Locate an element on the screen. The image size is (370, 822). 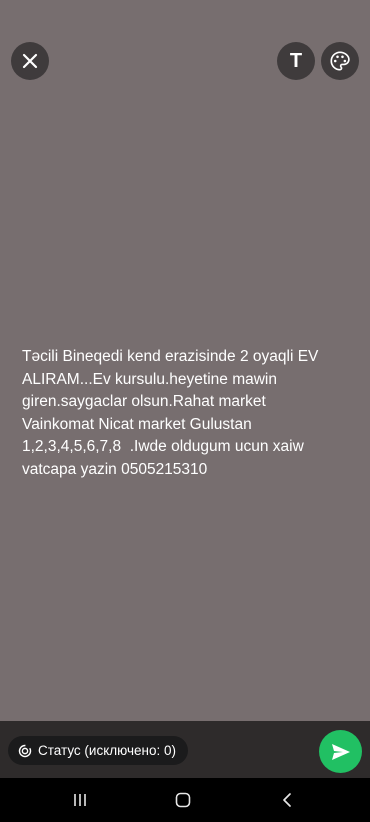
status-privacy-button: Статус (исключено: 0) is located at coordinates (98, 750).